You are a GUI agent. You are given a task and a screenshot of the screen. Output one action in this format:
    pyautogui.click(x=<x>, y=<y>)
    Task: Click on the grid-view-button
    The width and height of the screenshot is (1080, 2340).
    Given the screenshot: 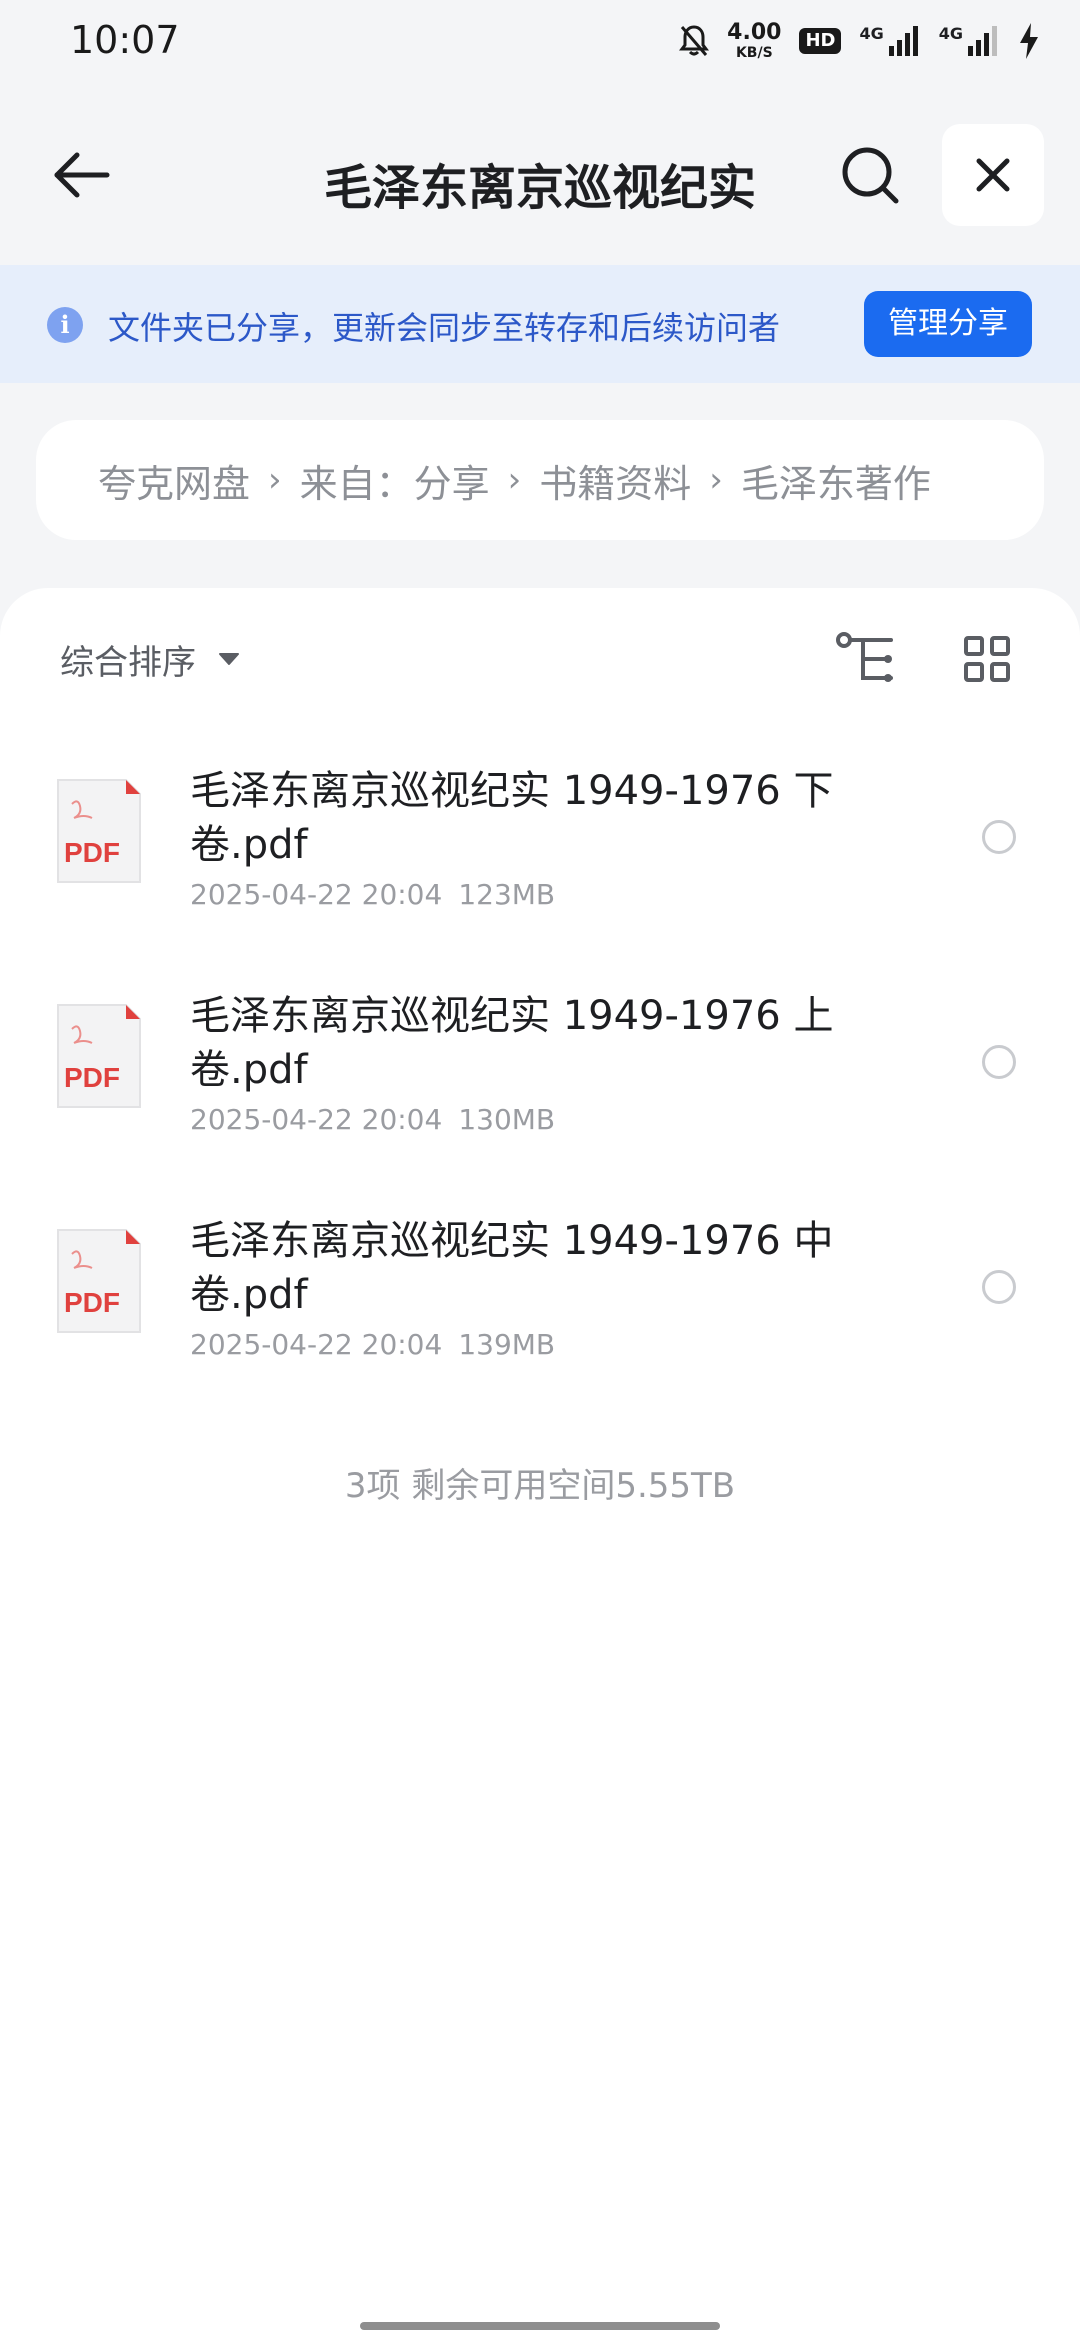 What is the action you would take?
    pyautogui.click(x=987, y=659)
    